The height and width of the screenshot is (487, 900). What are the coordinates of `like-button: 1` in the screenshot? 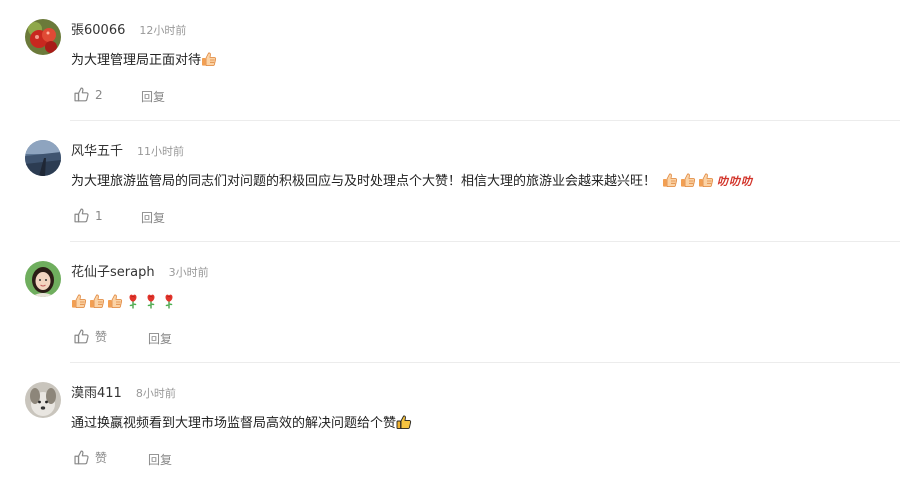 It's located at (88, 215).